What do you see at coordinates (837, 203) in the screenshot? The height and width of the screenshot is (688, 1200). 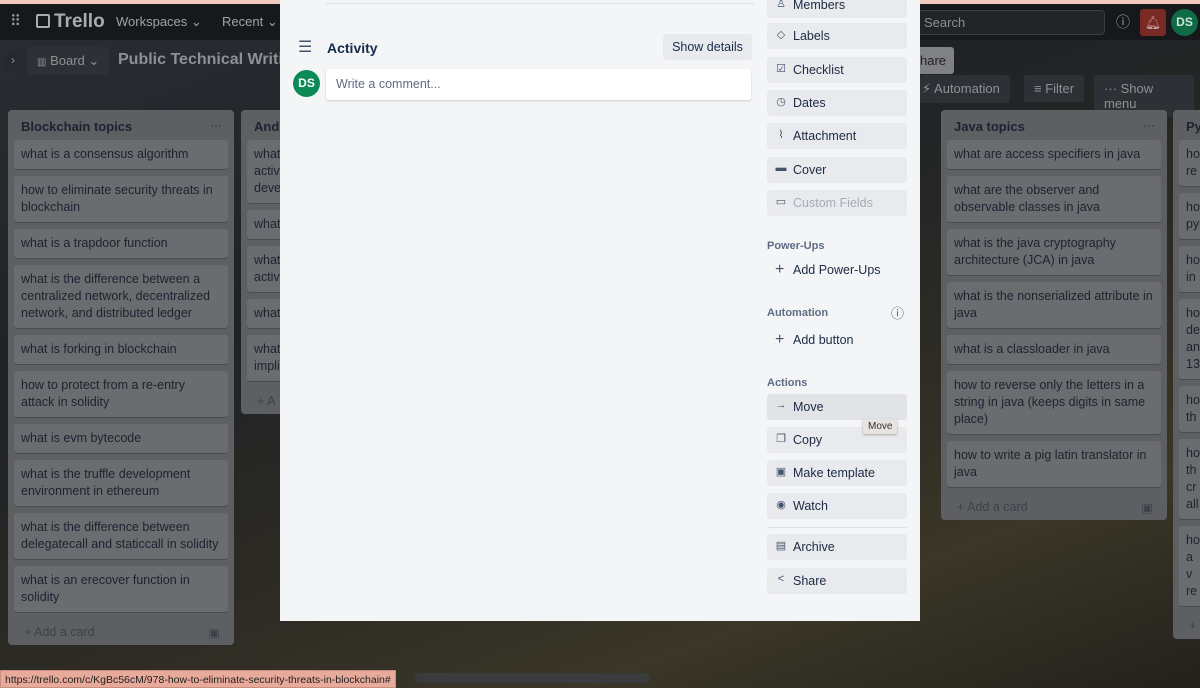 I see `custom-fields-button: ▭ Custom Fields` at bounding box center [837, 203].